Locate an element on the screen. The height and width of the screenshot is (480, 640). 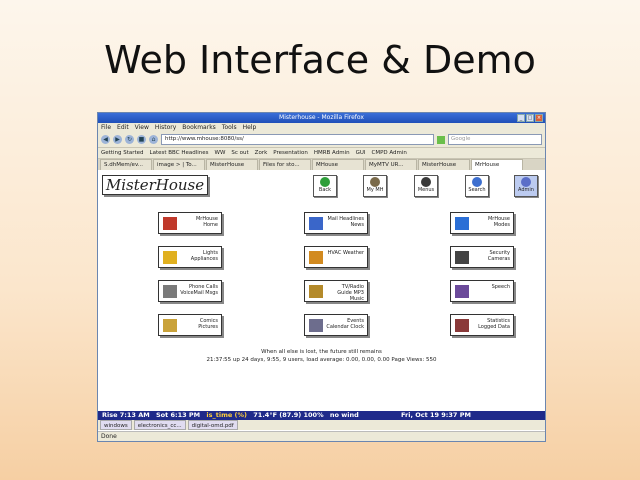
category-label: HVAC Weather is located at coordinates (345, 253).